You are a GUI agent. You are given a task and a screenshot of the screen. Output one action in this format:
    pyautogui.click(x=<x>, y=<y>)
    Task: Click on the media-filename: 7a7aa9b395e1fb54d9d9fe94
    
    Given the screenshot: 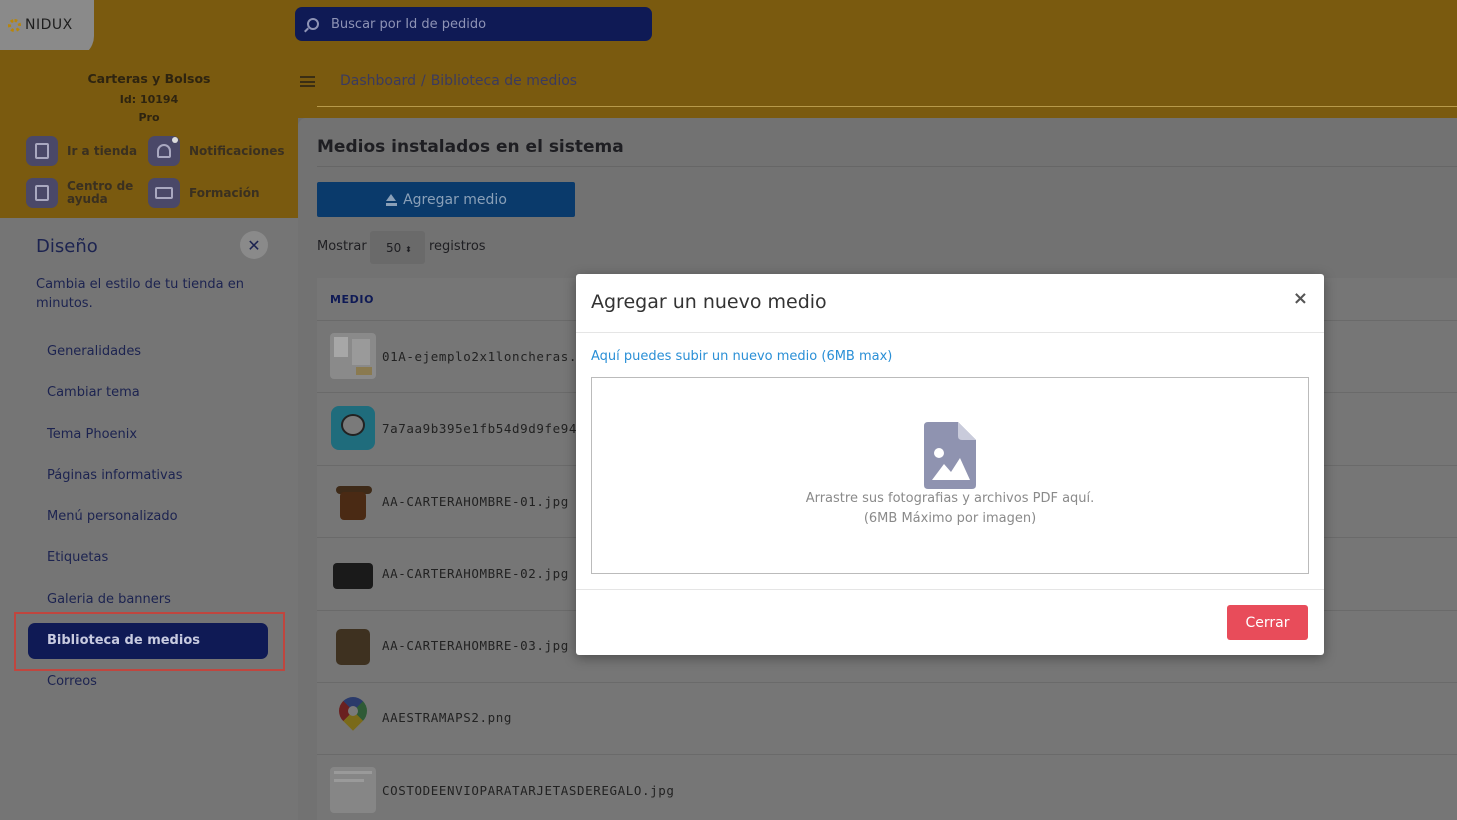 What is the action you would take?
    pyautogui.click(x=480, y=428)
    